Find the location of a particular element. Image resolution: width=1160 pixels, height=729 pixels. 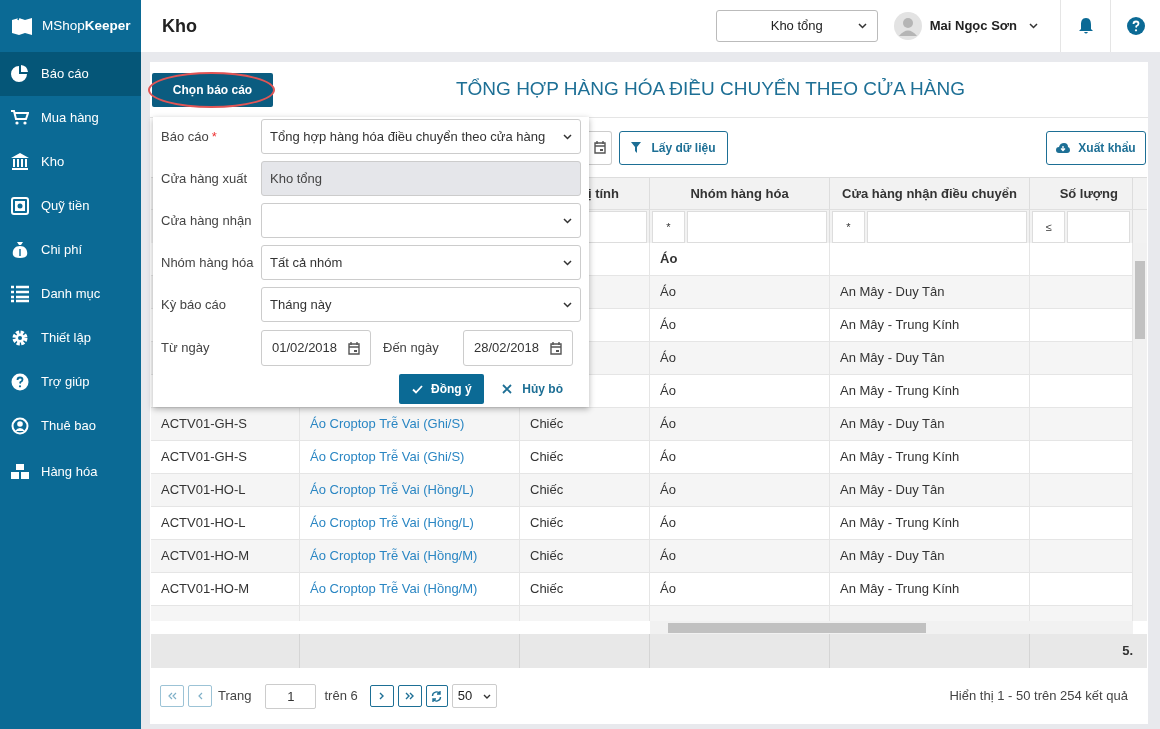

pie-chart-icon is located at coordinates (20, 74).